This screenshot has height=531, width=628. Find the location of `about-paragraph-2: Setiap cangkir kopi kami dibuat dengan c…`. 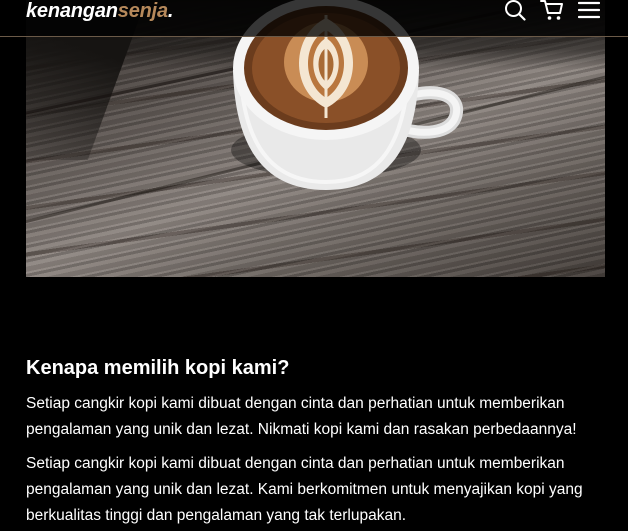

about-paragraph-2: Setiap cangkir kopi kami dibuat dengan c… is located at coordinates (304, 489).